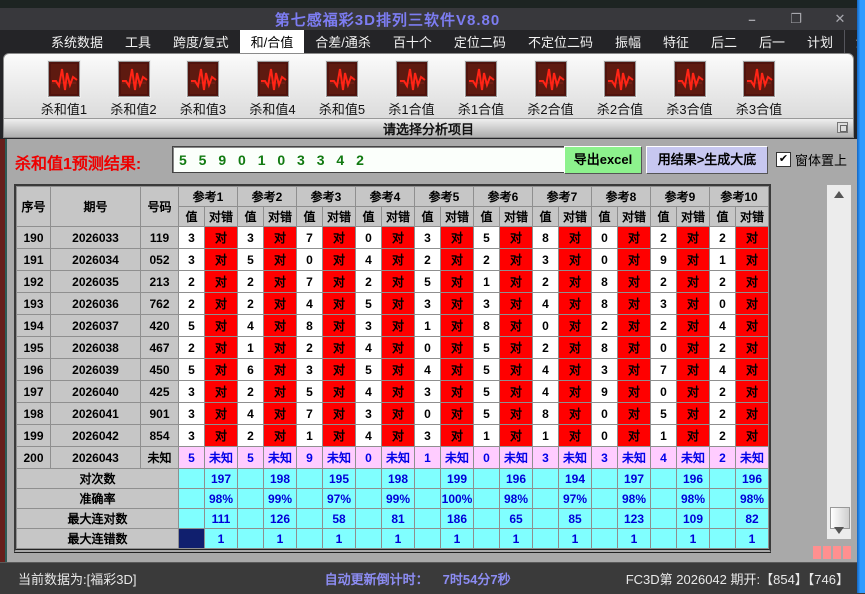 The height and width of the screenshot is (594, 865). Describe the element at coordinates (372, 159) in the screenshot. I see `prediction-result-input` at that location.